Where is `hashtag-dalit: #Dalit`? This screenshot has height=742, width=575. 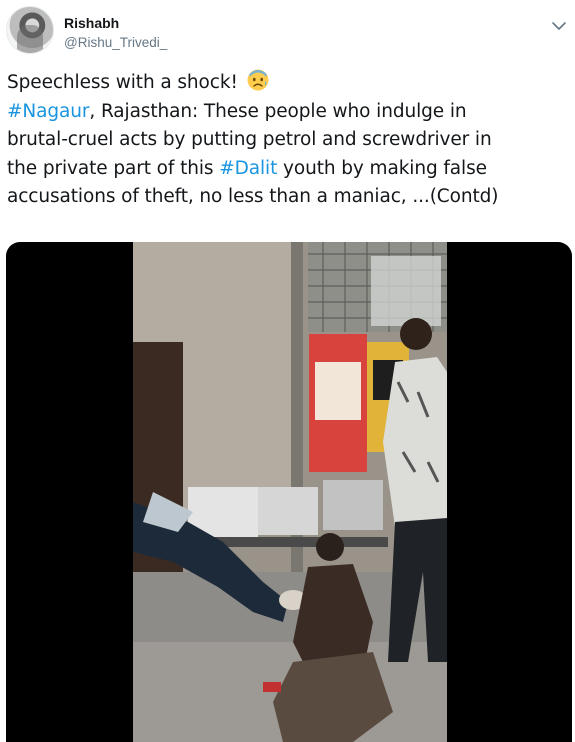
hashtag-dalit: #Dalit is located at coordinates (248, 168).